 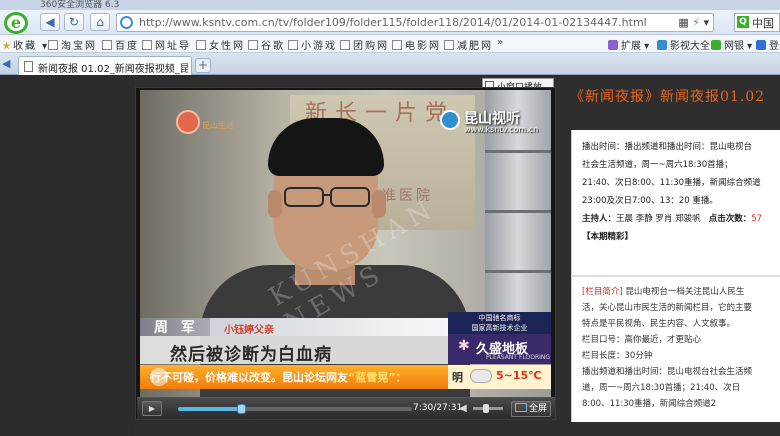 I want to click on bookmarks-more: », so click(x=501, y=42).